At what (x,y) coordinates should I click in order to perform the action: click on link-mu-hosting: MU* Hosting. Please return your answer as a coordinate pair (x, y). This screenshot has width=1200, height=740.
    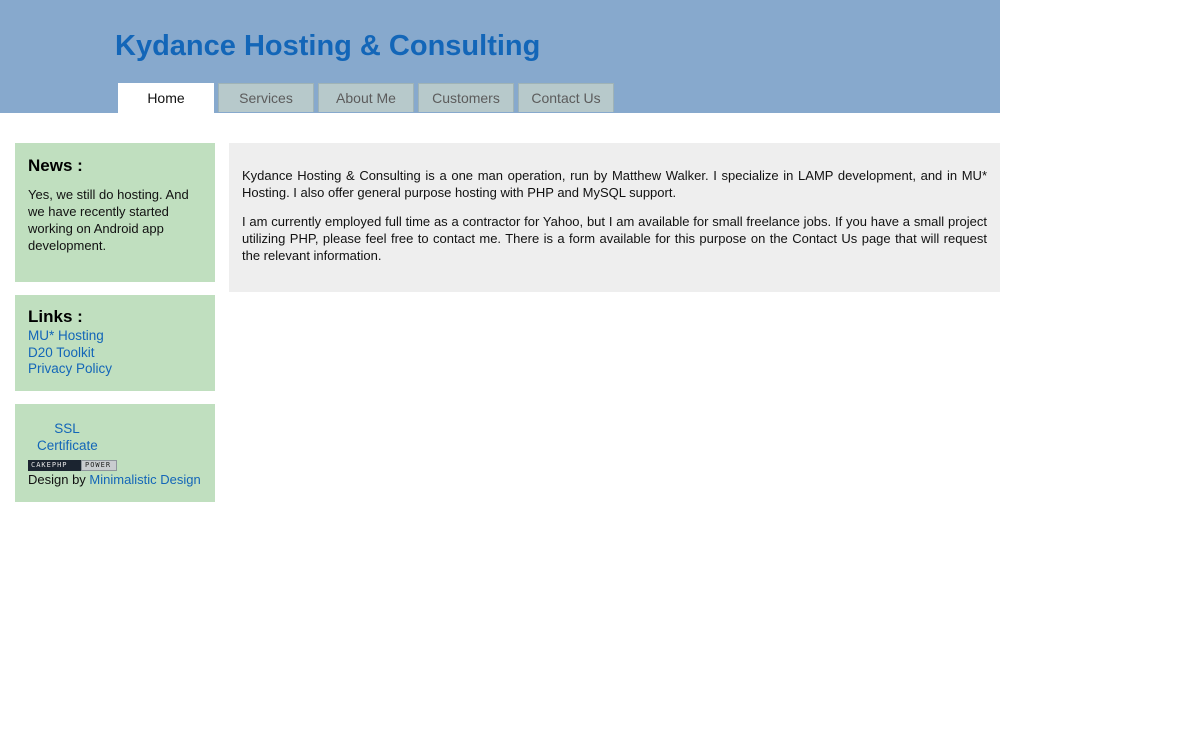
    Looking at the image, I should click on (115, 336).